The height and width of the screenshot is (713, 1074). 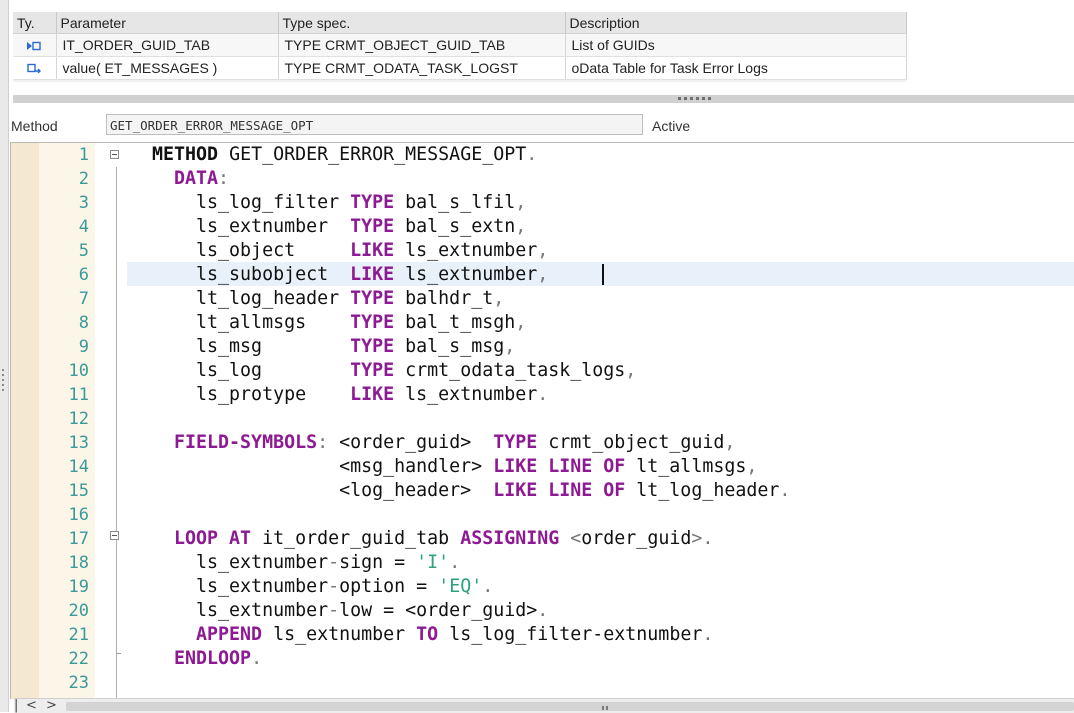 What do you see at coordinates (339, 203) in the screenshot?
I see `code-line: ls_log_filter TYPE bal_s_lfil,` at bounding box center [339, 203].